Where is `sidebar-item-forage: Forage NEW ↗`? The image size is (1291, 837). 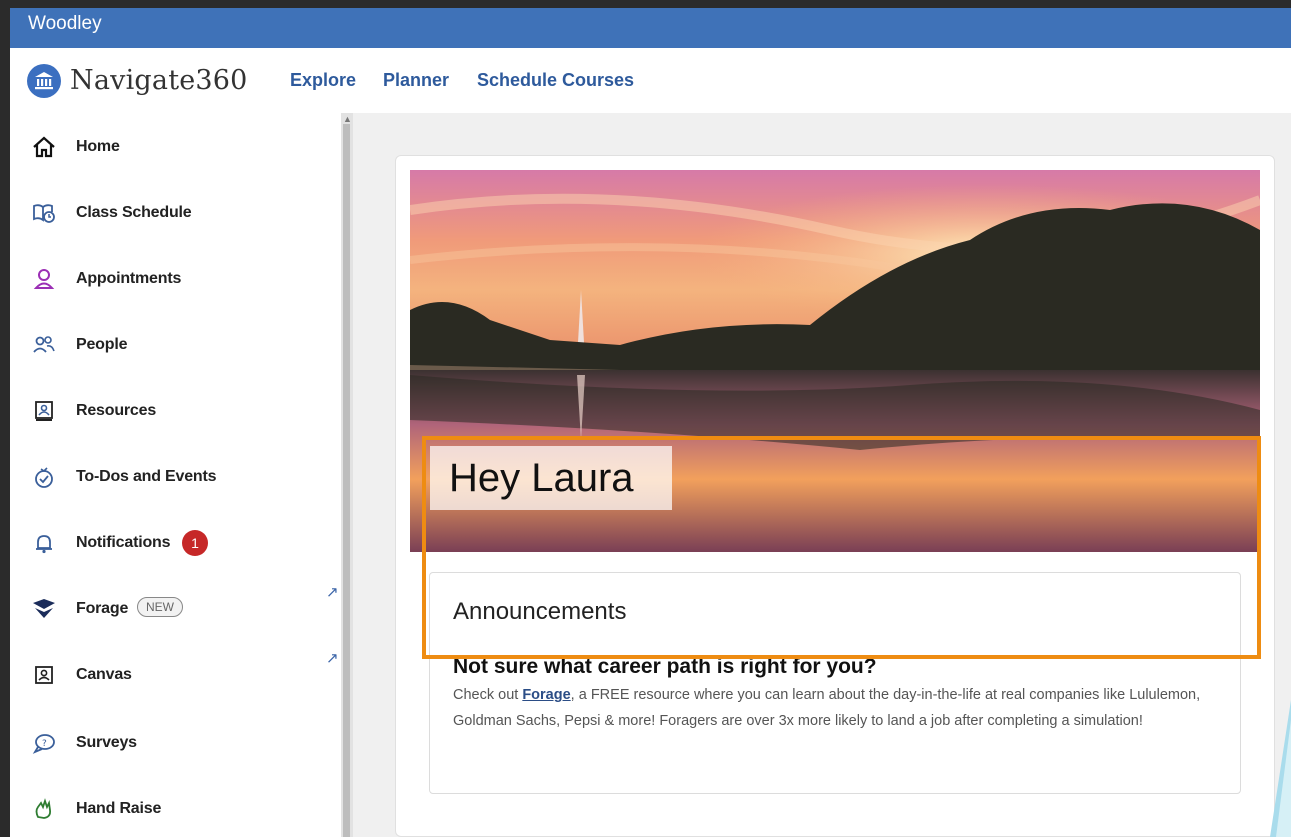 sidebar-item-forage: Forage NEW ↗ is located at coordinates (175, 606).